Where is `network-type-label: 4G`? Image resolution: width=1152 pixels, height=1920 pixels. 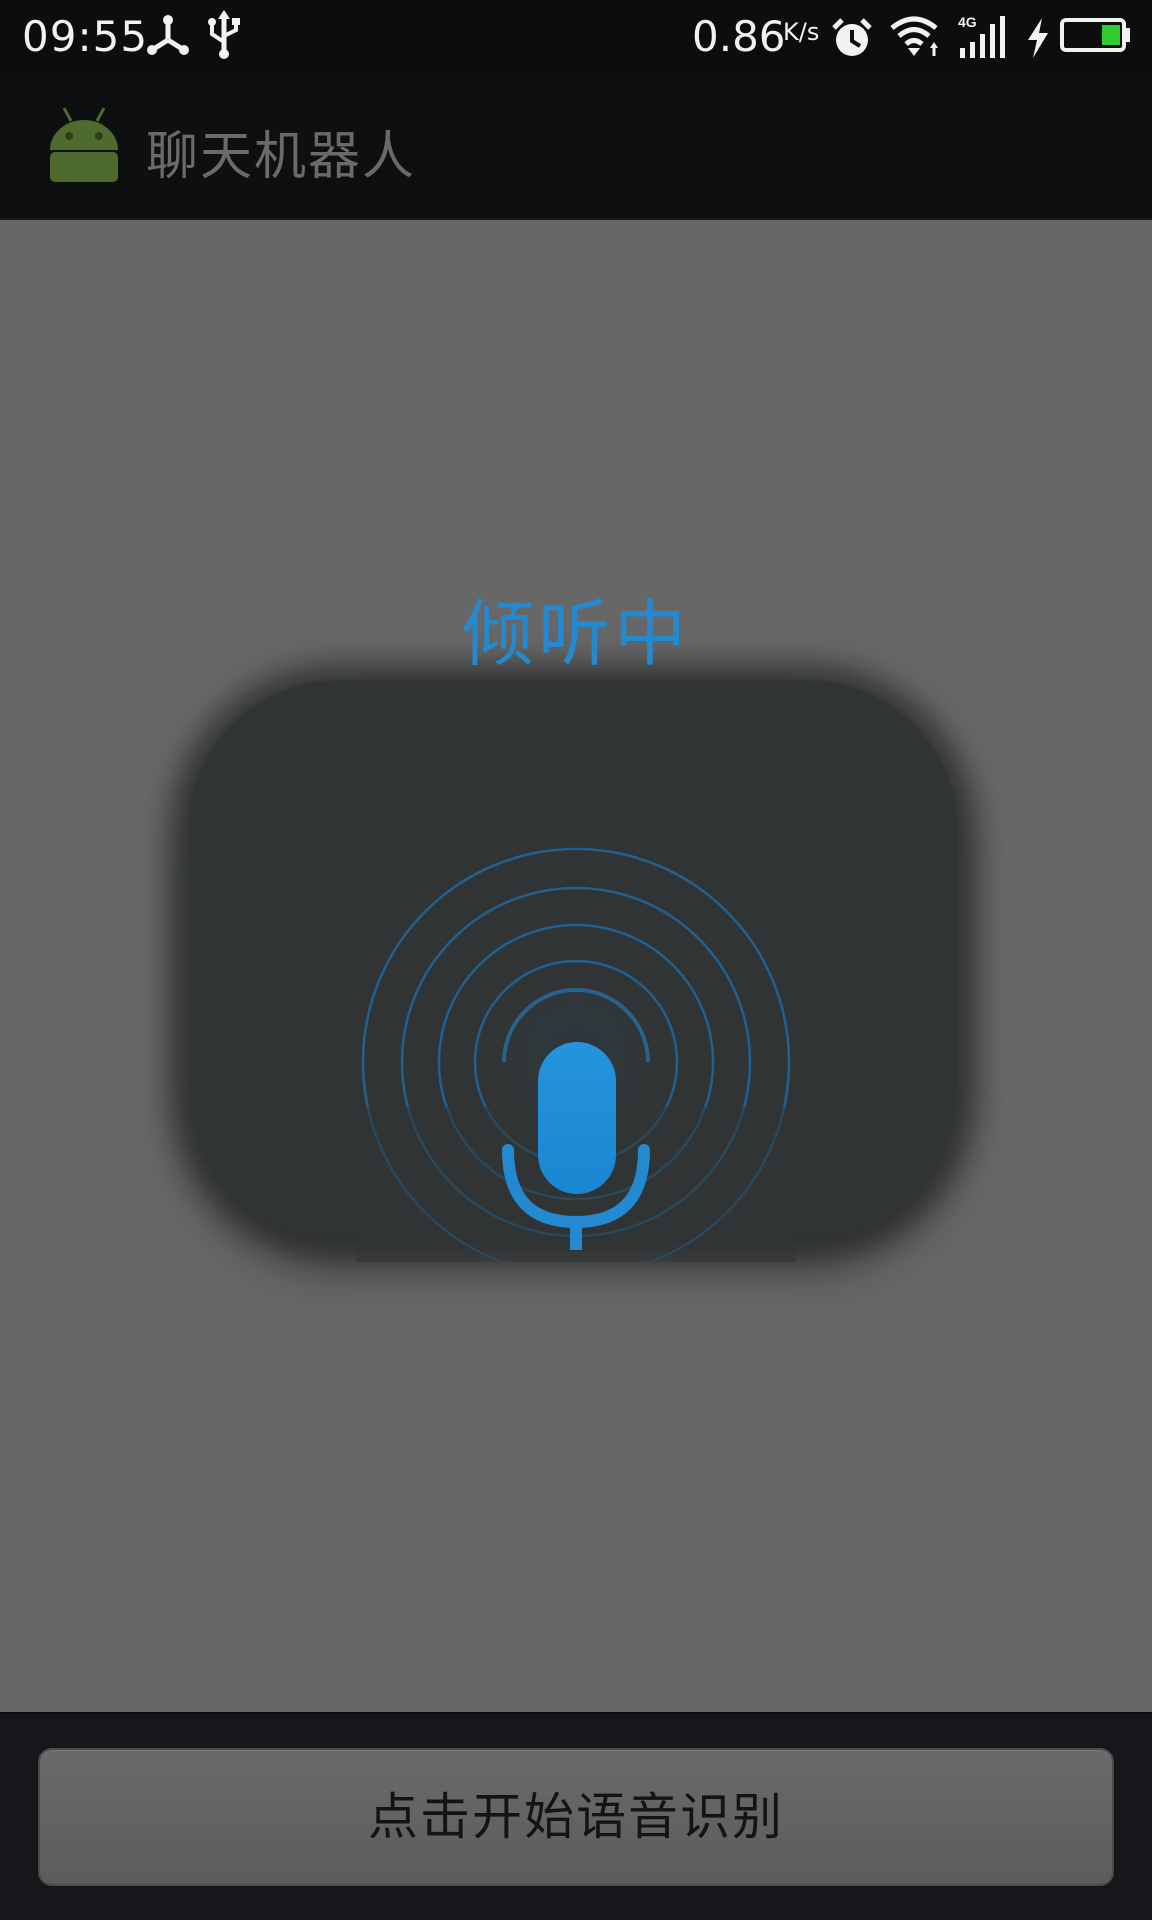 network-type-label: 4G is located at coordinates (967, 22).